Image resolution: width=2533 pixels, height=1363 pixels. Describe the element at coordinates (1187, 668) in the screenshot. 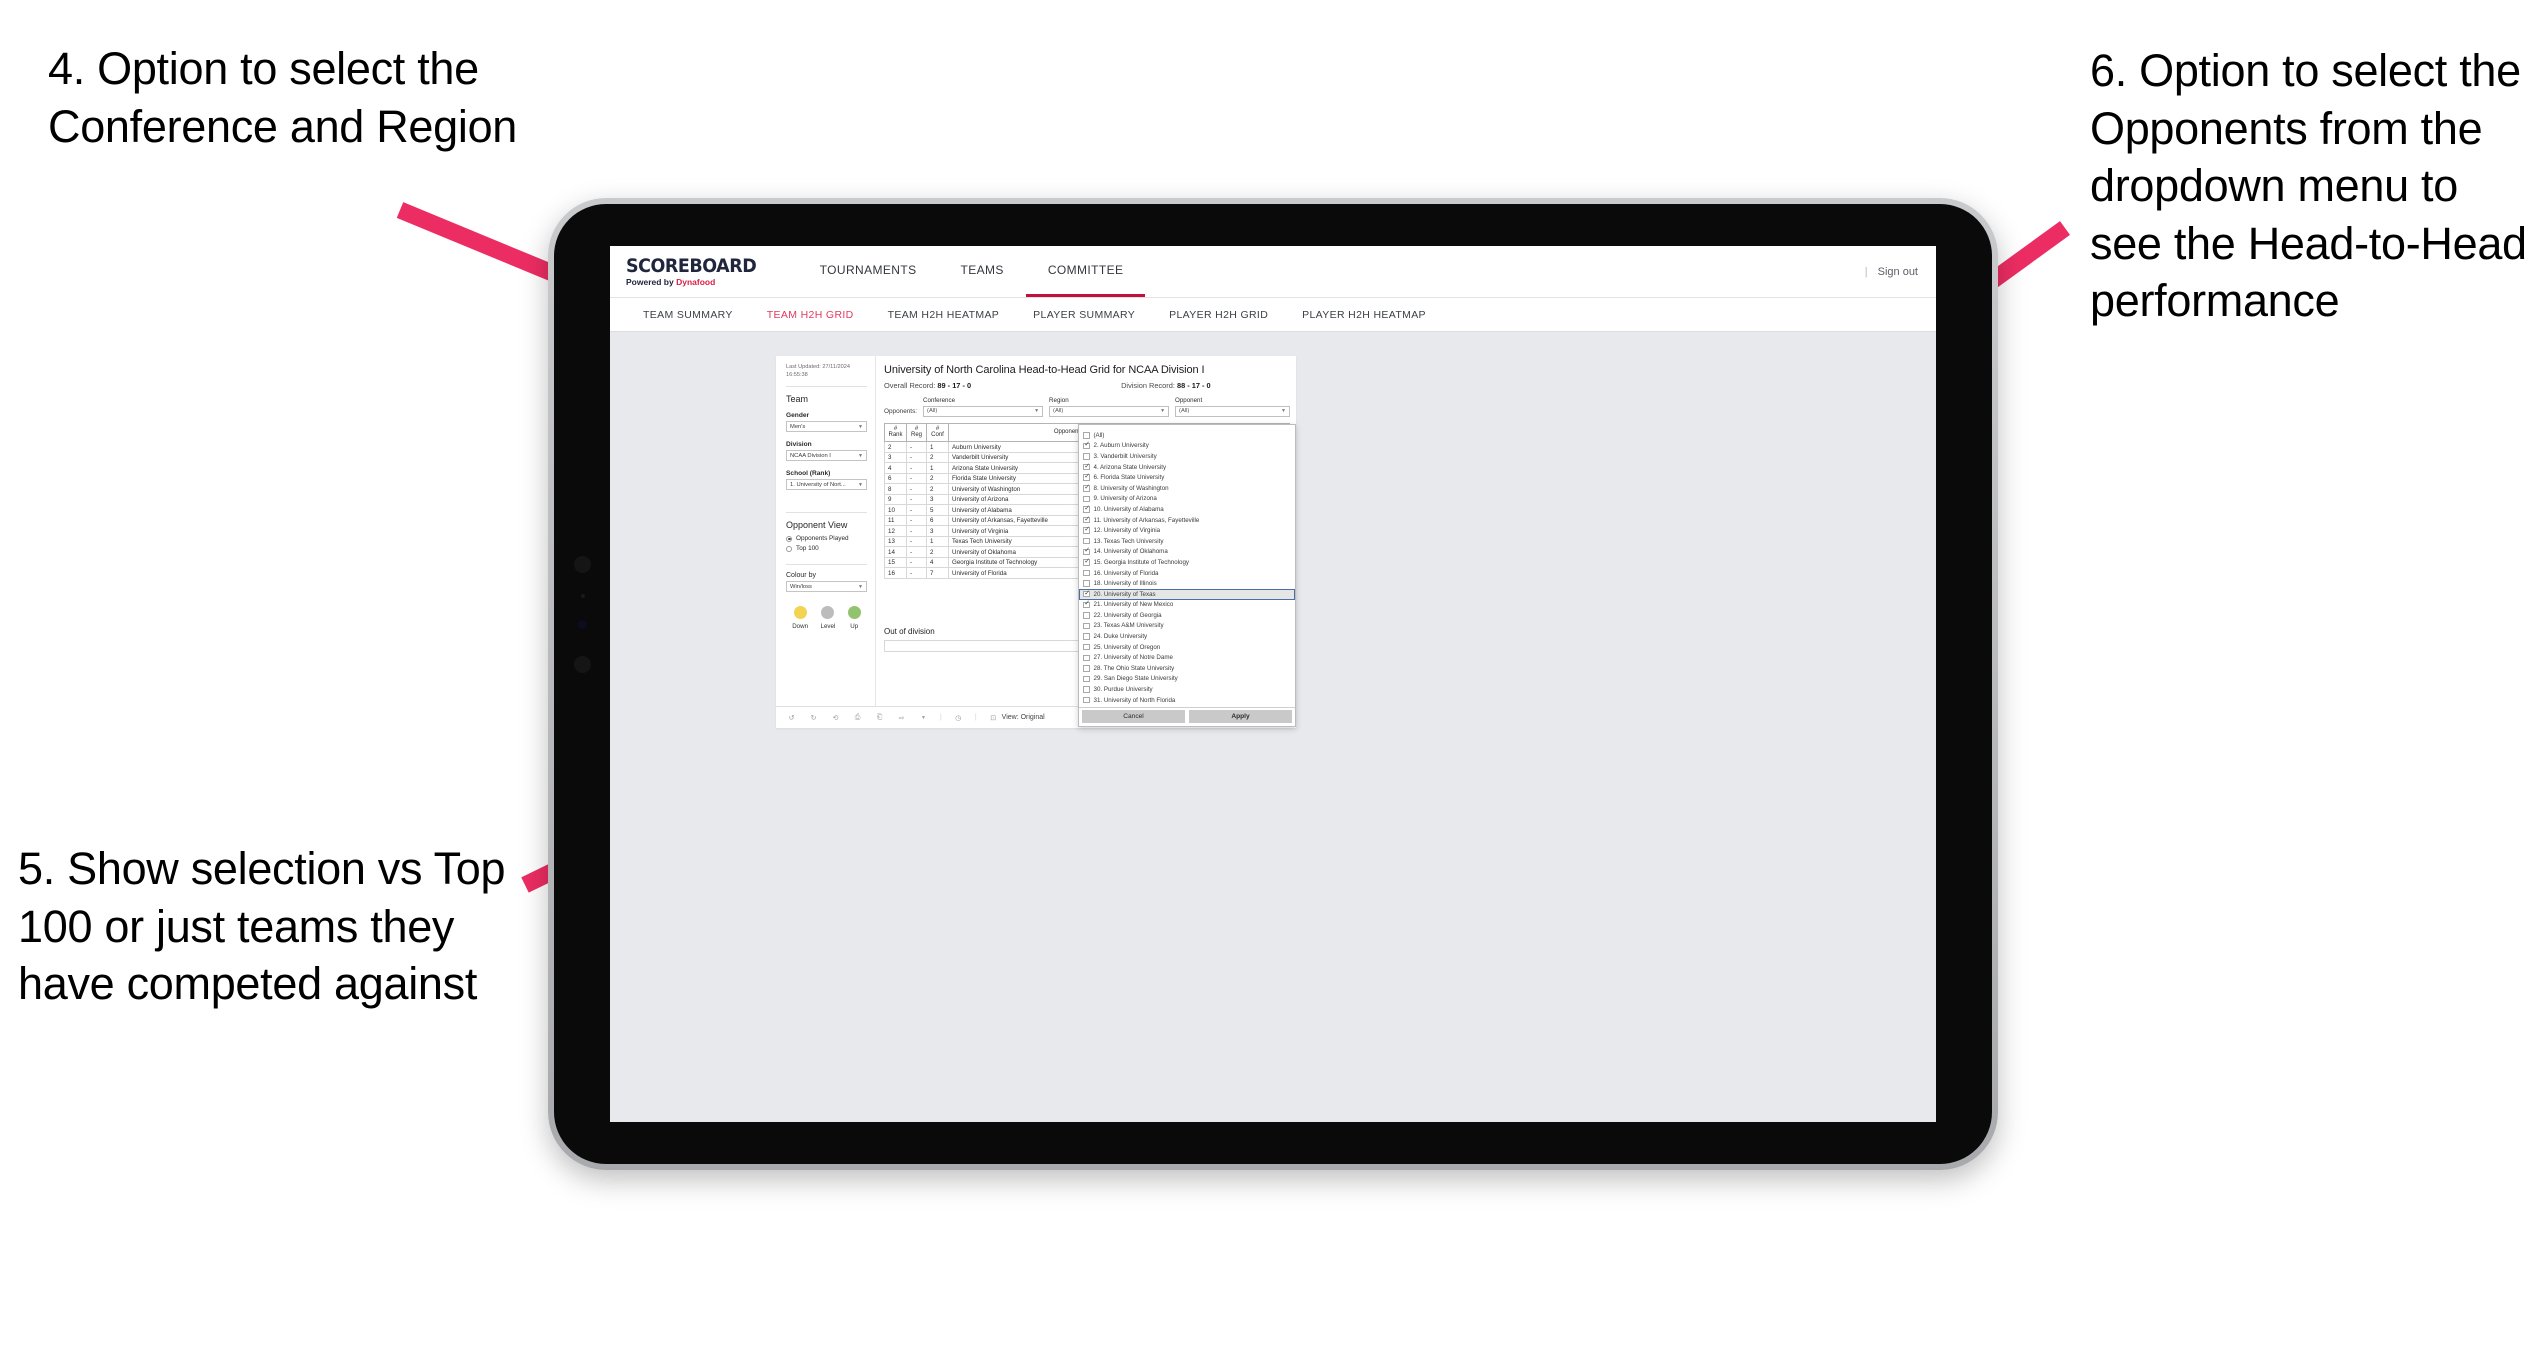

I see `opponent-dropdown-item: 28. The Ohio State University` at that location.